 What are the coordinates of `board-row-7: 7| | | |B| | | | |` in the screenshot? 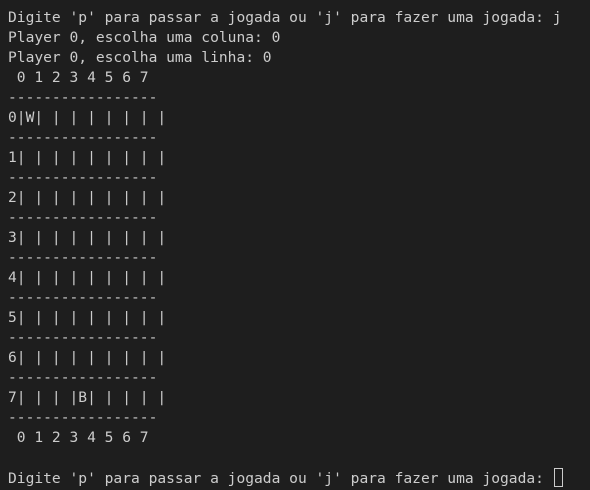 It's located at (87, 397).